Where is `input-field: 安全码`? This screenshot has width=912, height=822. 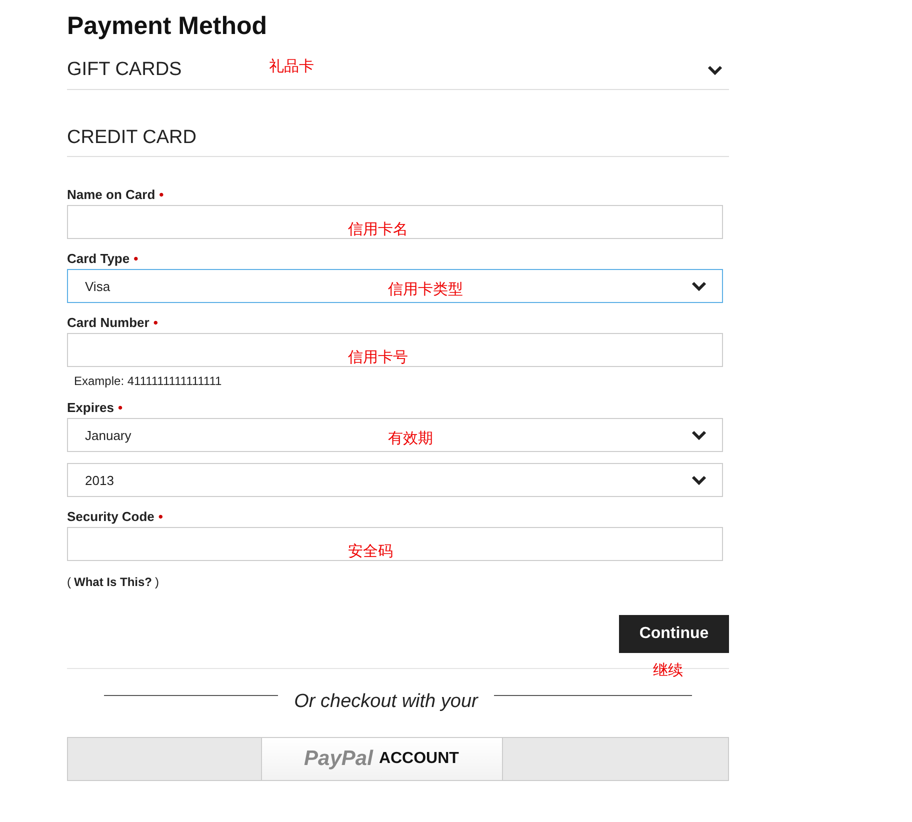
input-field: 安全码 is located at coordinates (395, 544).